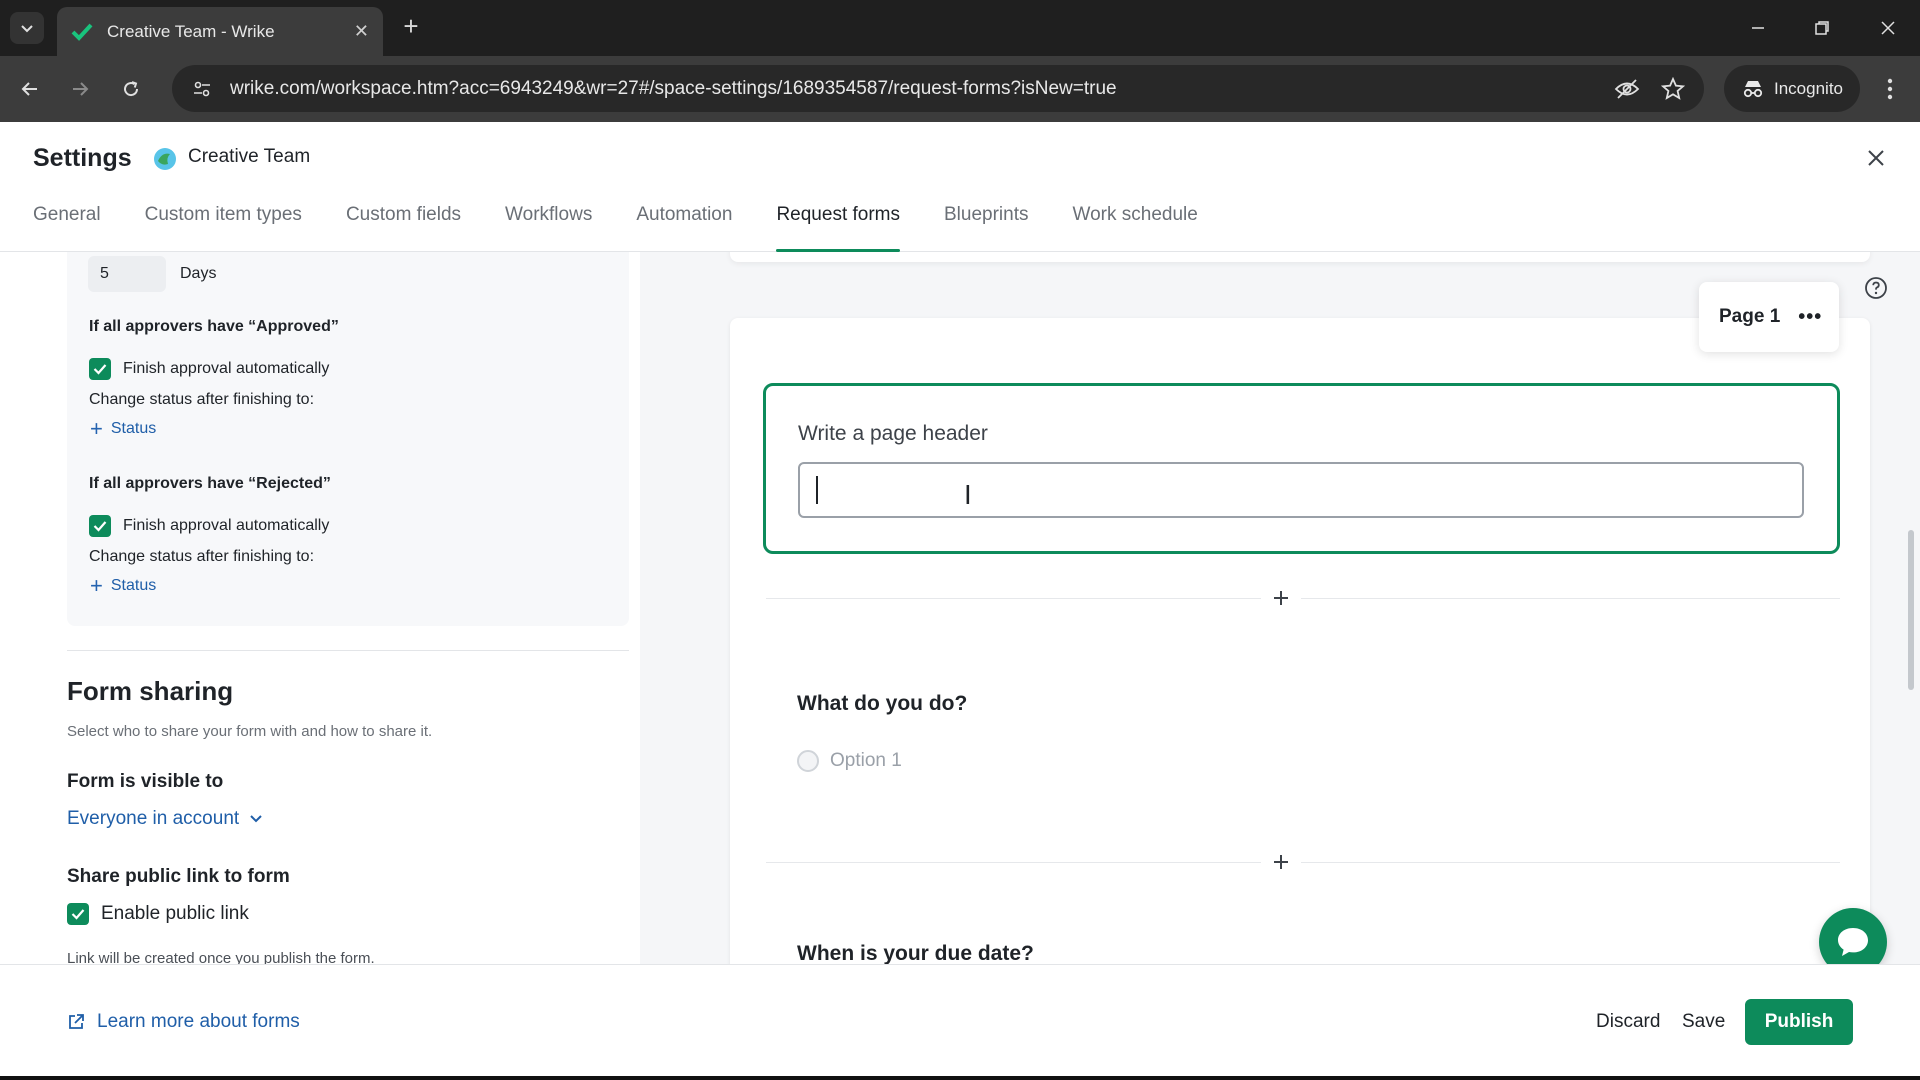 The height and width of the screenshot is (1080, 1920). Describe the element at coordinates (1750, 316) in the screenshot. I see `page-label: Page 1` at that location.